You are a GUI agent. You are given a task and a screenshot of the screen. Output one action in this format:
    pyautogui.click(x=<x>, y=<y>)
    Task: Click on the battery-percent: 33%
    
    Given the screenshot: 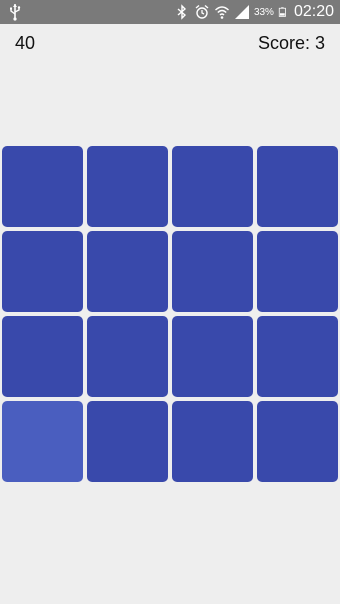 What is the action you would take?
    pyautogui.click(x=263, y=12)
    